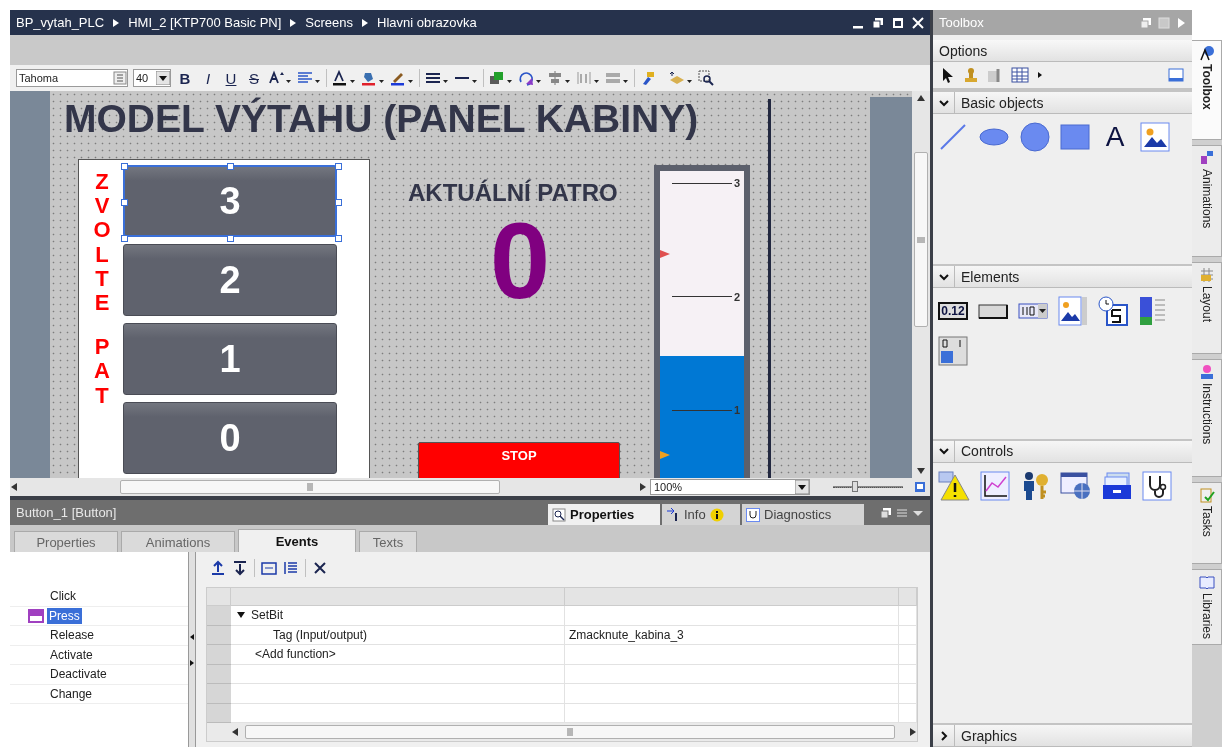 The width and height of the screenshot is (1222, 747). I want to click on rectangle-tool-icon, so click(1075, 137).